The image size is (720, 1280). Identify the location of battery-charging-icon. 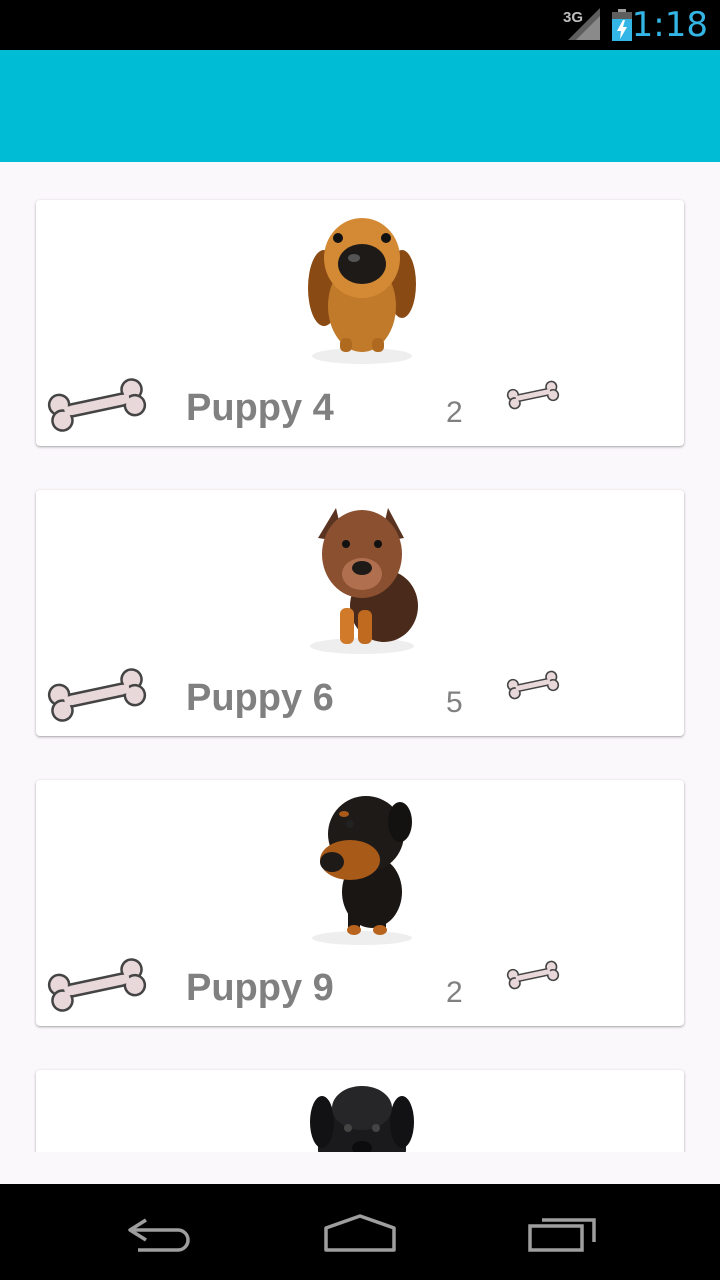
(622, 25).